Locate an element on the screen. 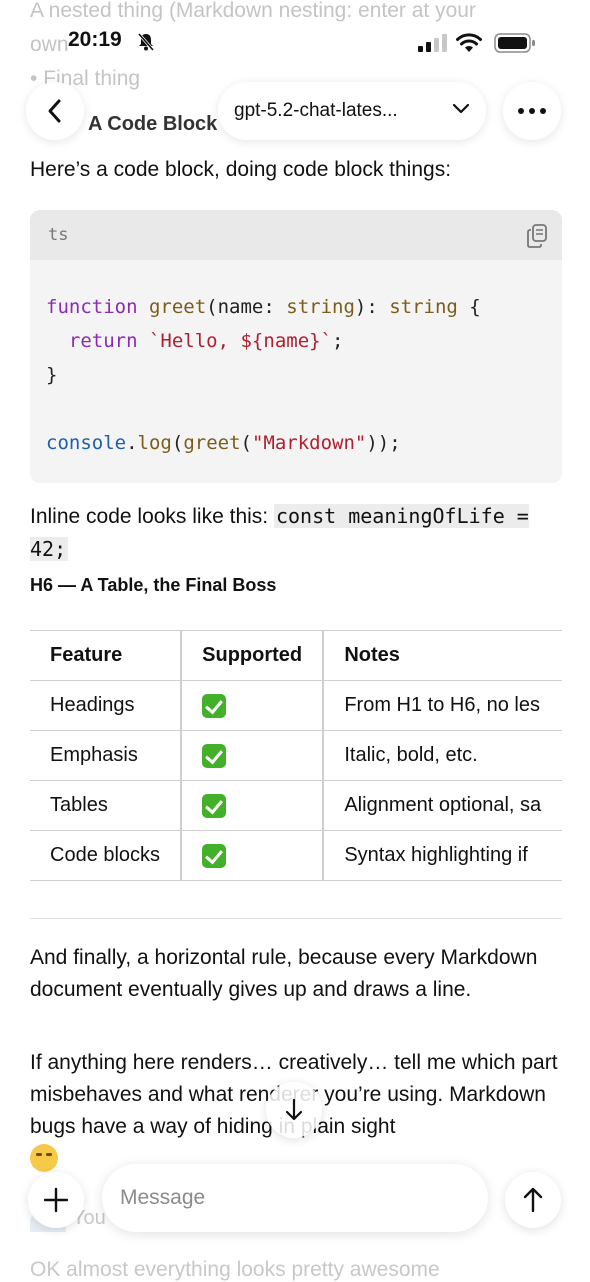 Image resolution: width=590 pixels, height=1282 pixels. chevron-left-icon is located at coordinates (54, 111).